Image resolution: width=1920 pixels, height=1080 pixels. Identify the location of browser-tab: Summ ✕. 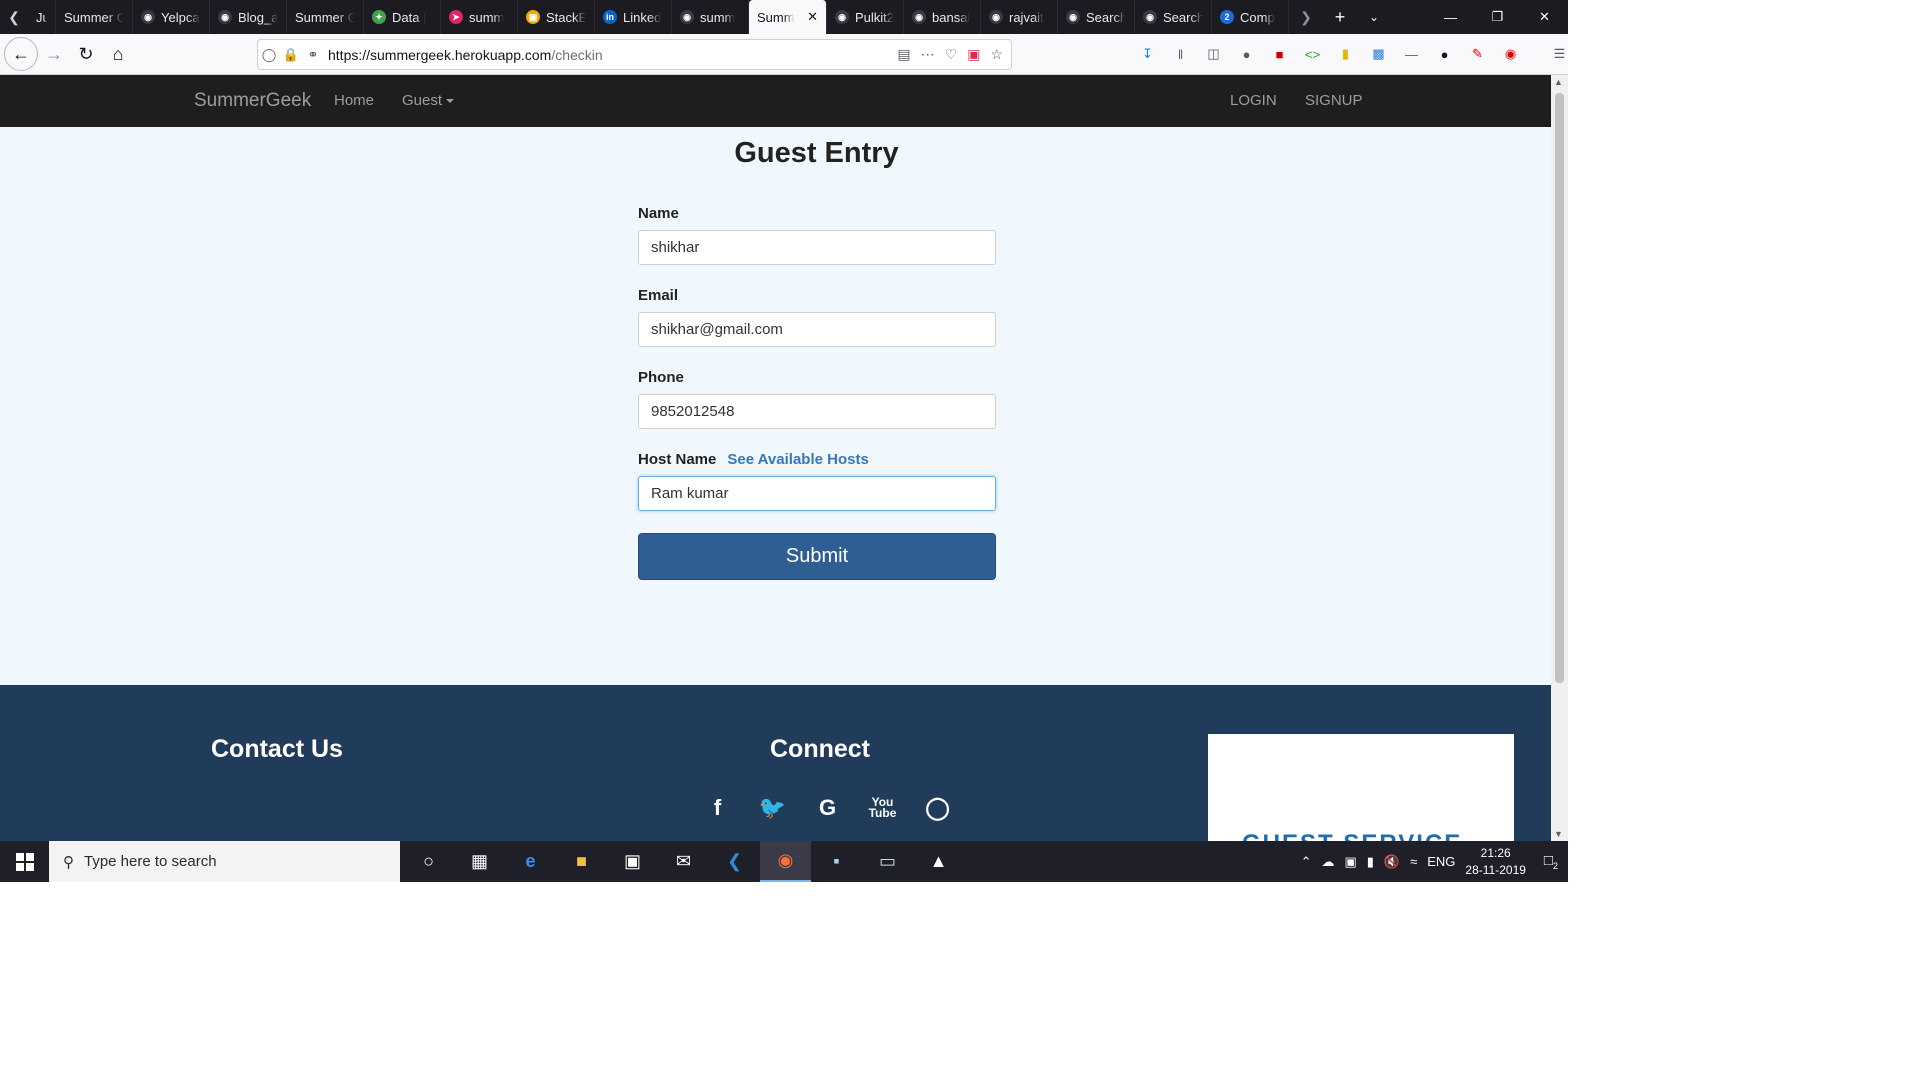
(788, 17).